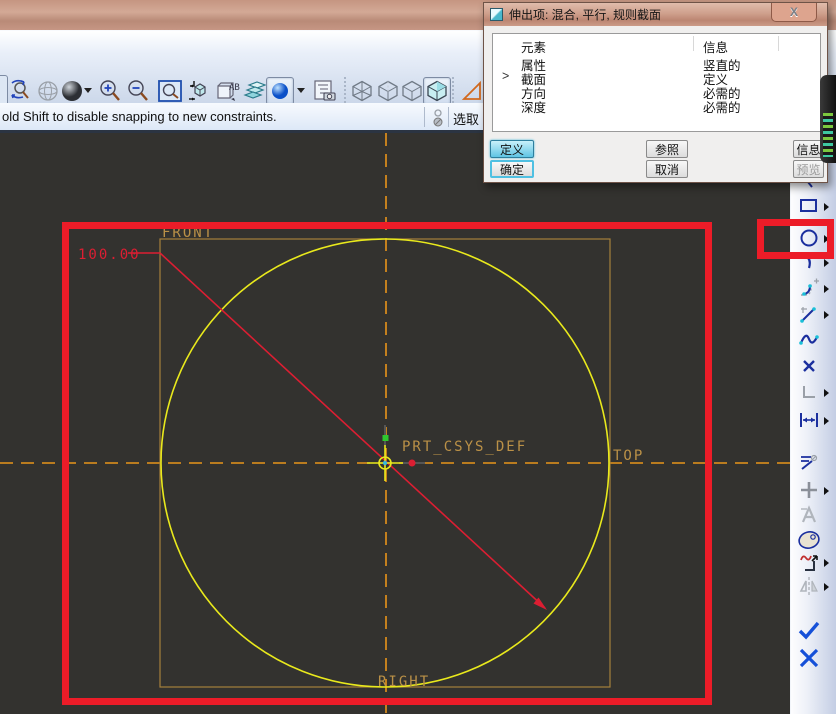 The image size is (836, 714). What do you see at coordinates (88, 90) in the screenshot?
I see `shaded-sphere-dropdown-icon` at bounding box center [88, 90].